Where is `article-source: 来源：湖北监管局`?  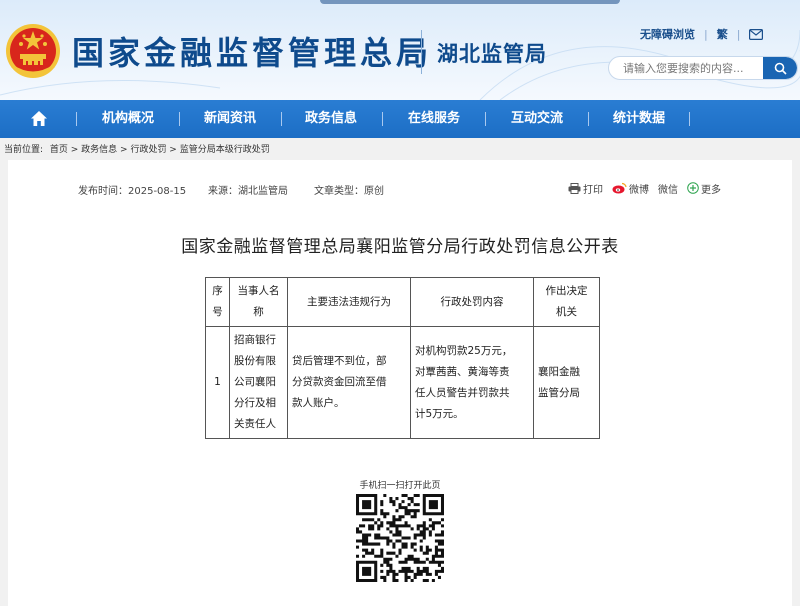
article-source: 来源：湖北监管局 is located at coordinates (248, 191).